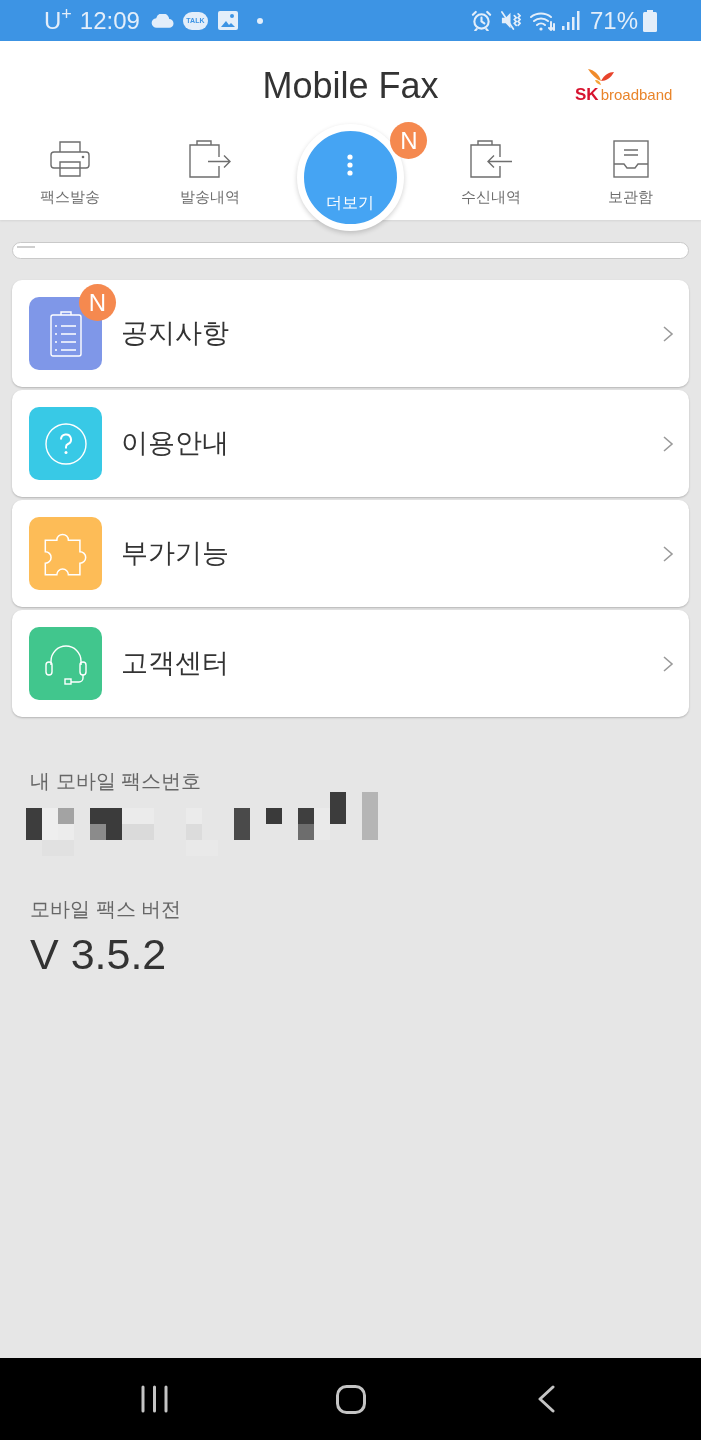 The width and height of the screenshot is (701, 1440). I want to click on cloud-icon, so click(162, 20).